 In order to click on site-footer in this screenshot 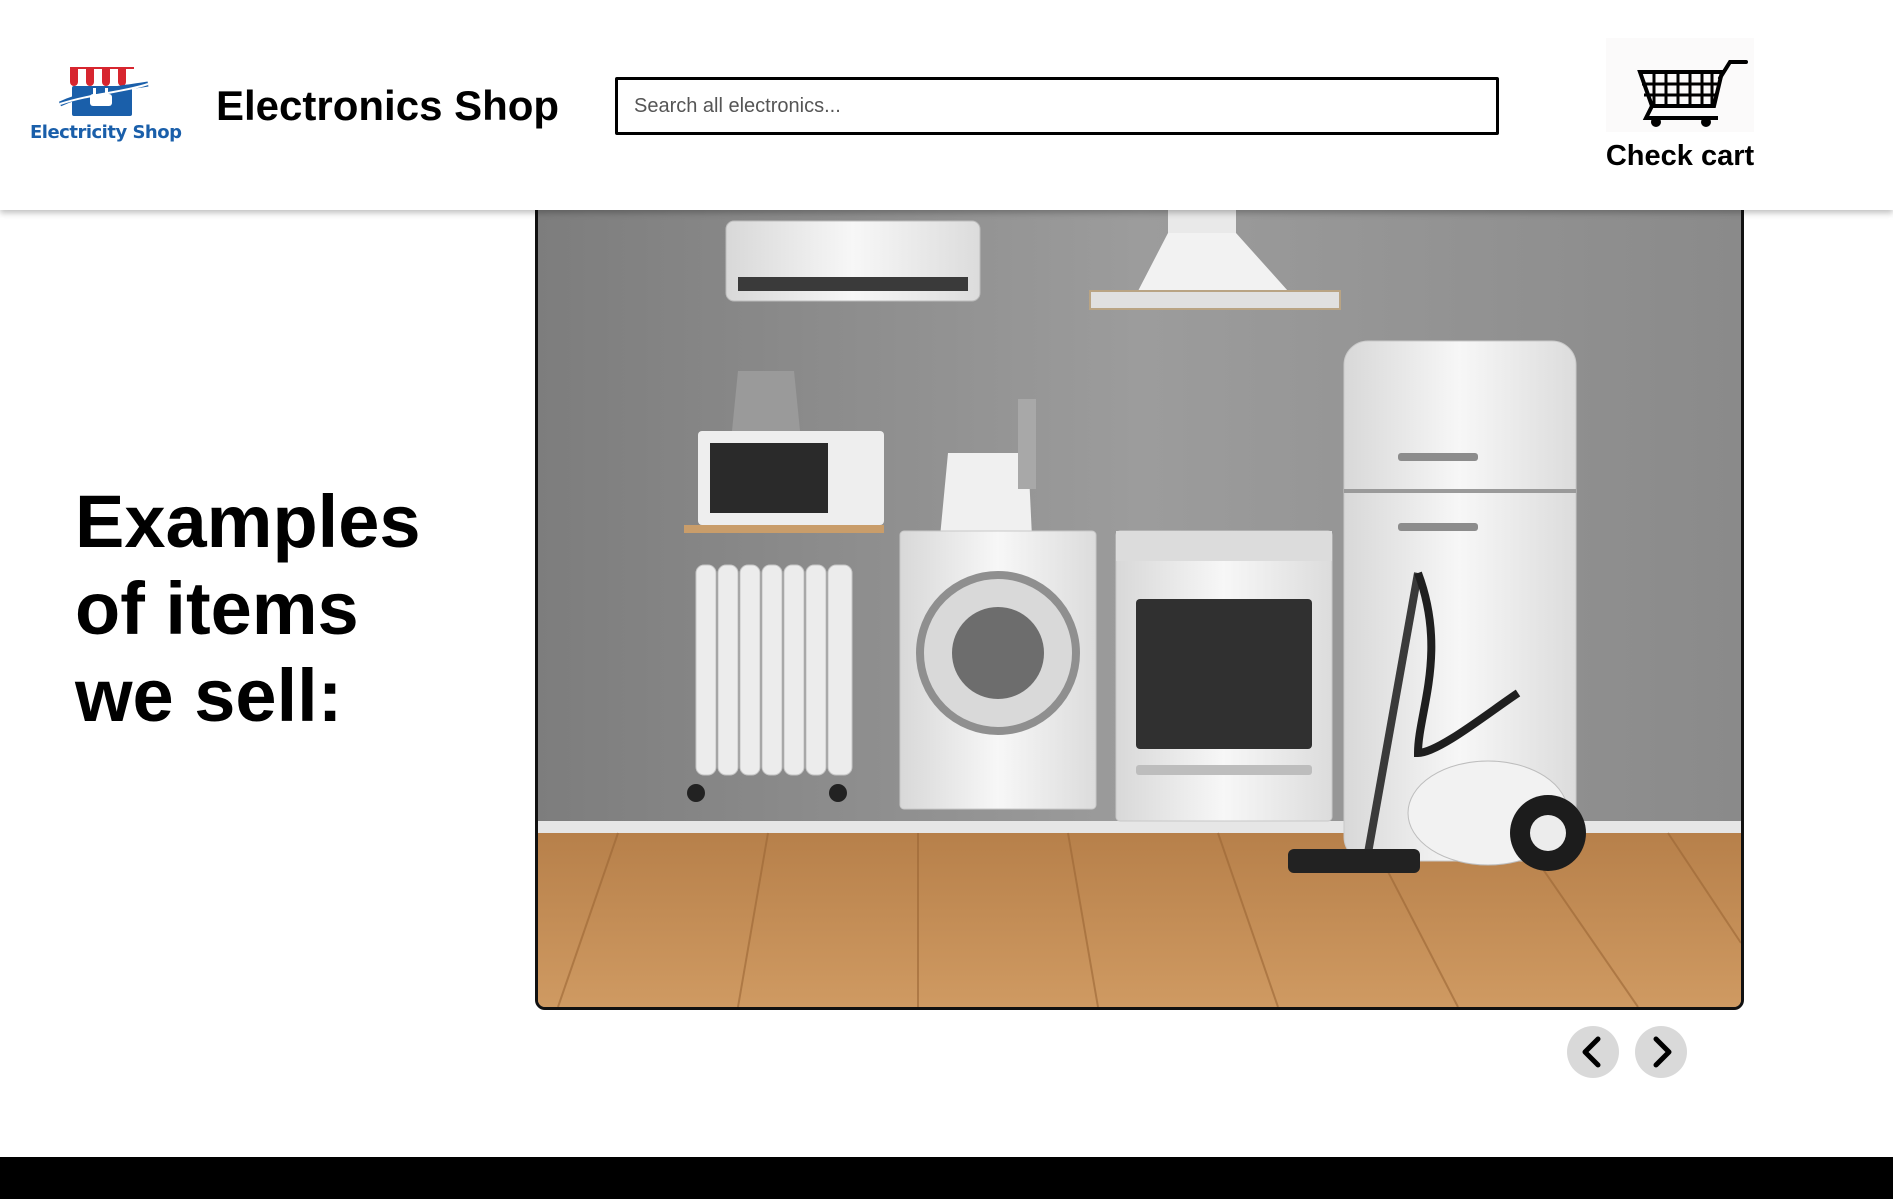, I will do `click(946, 1178)`.